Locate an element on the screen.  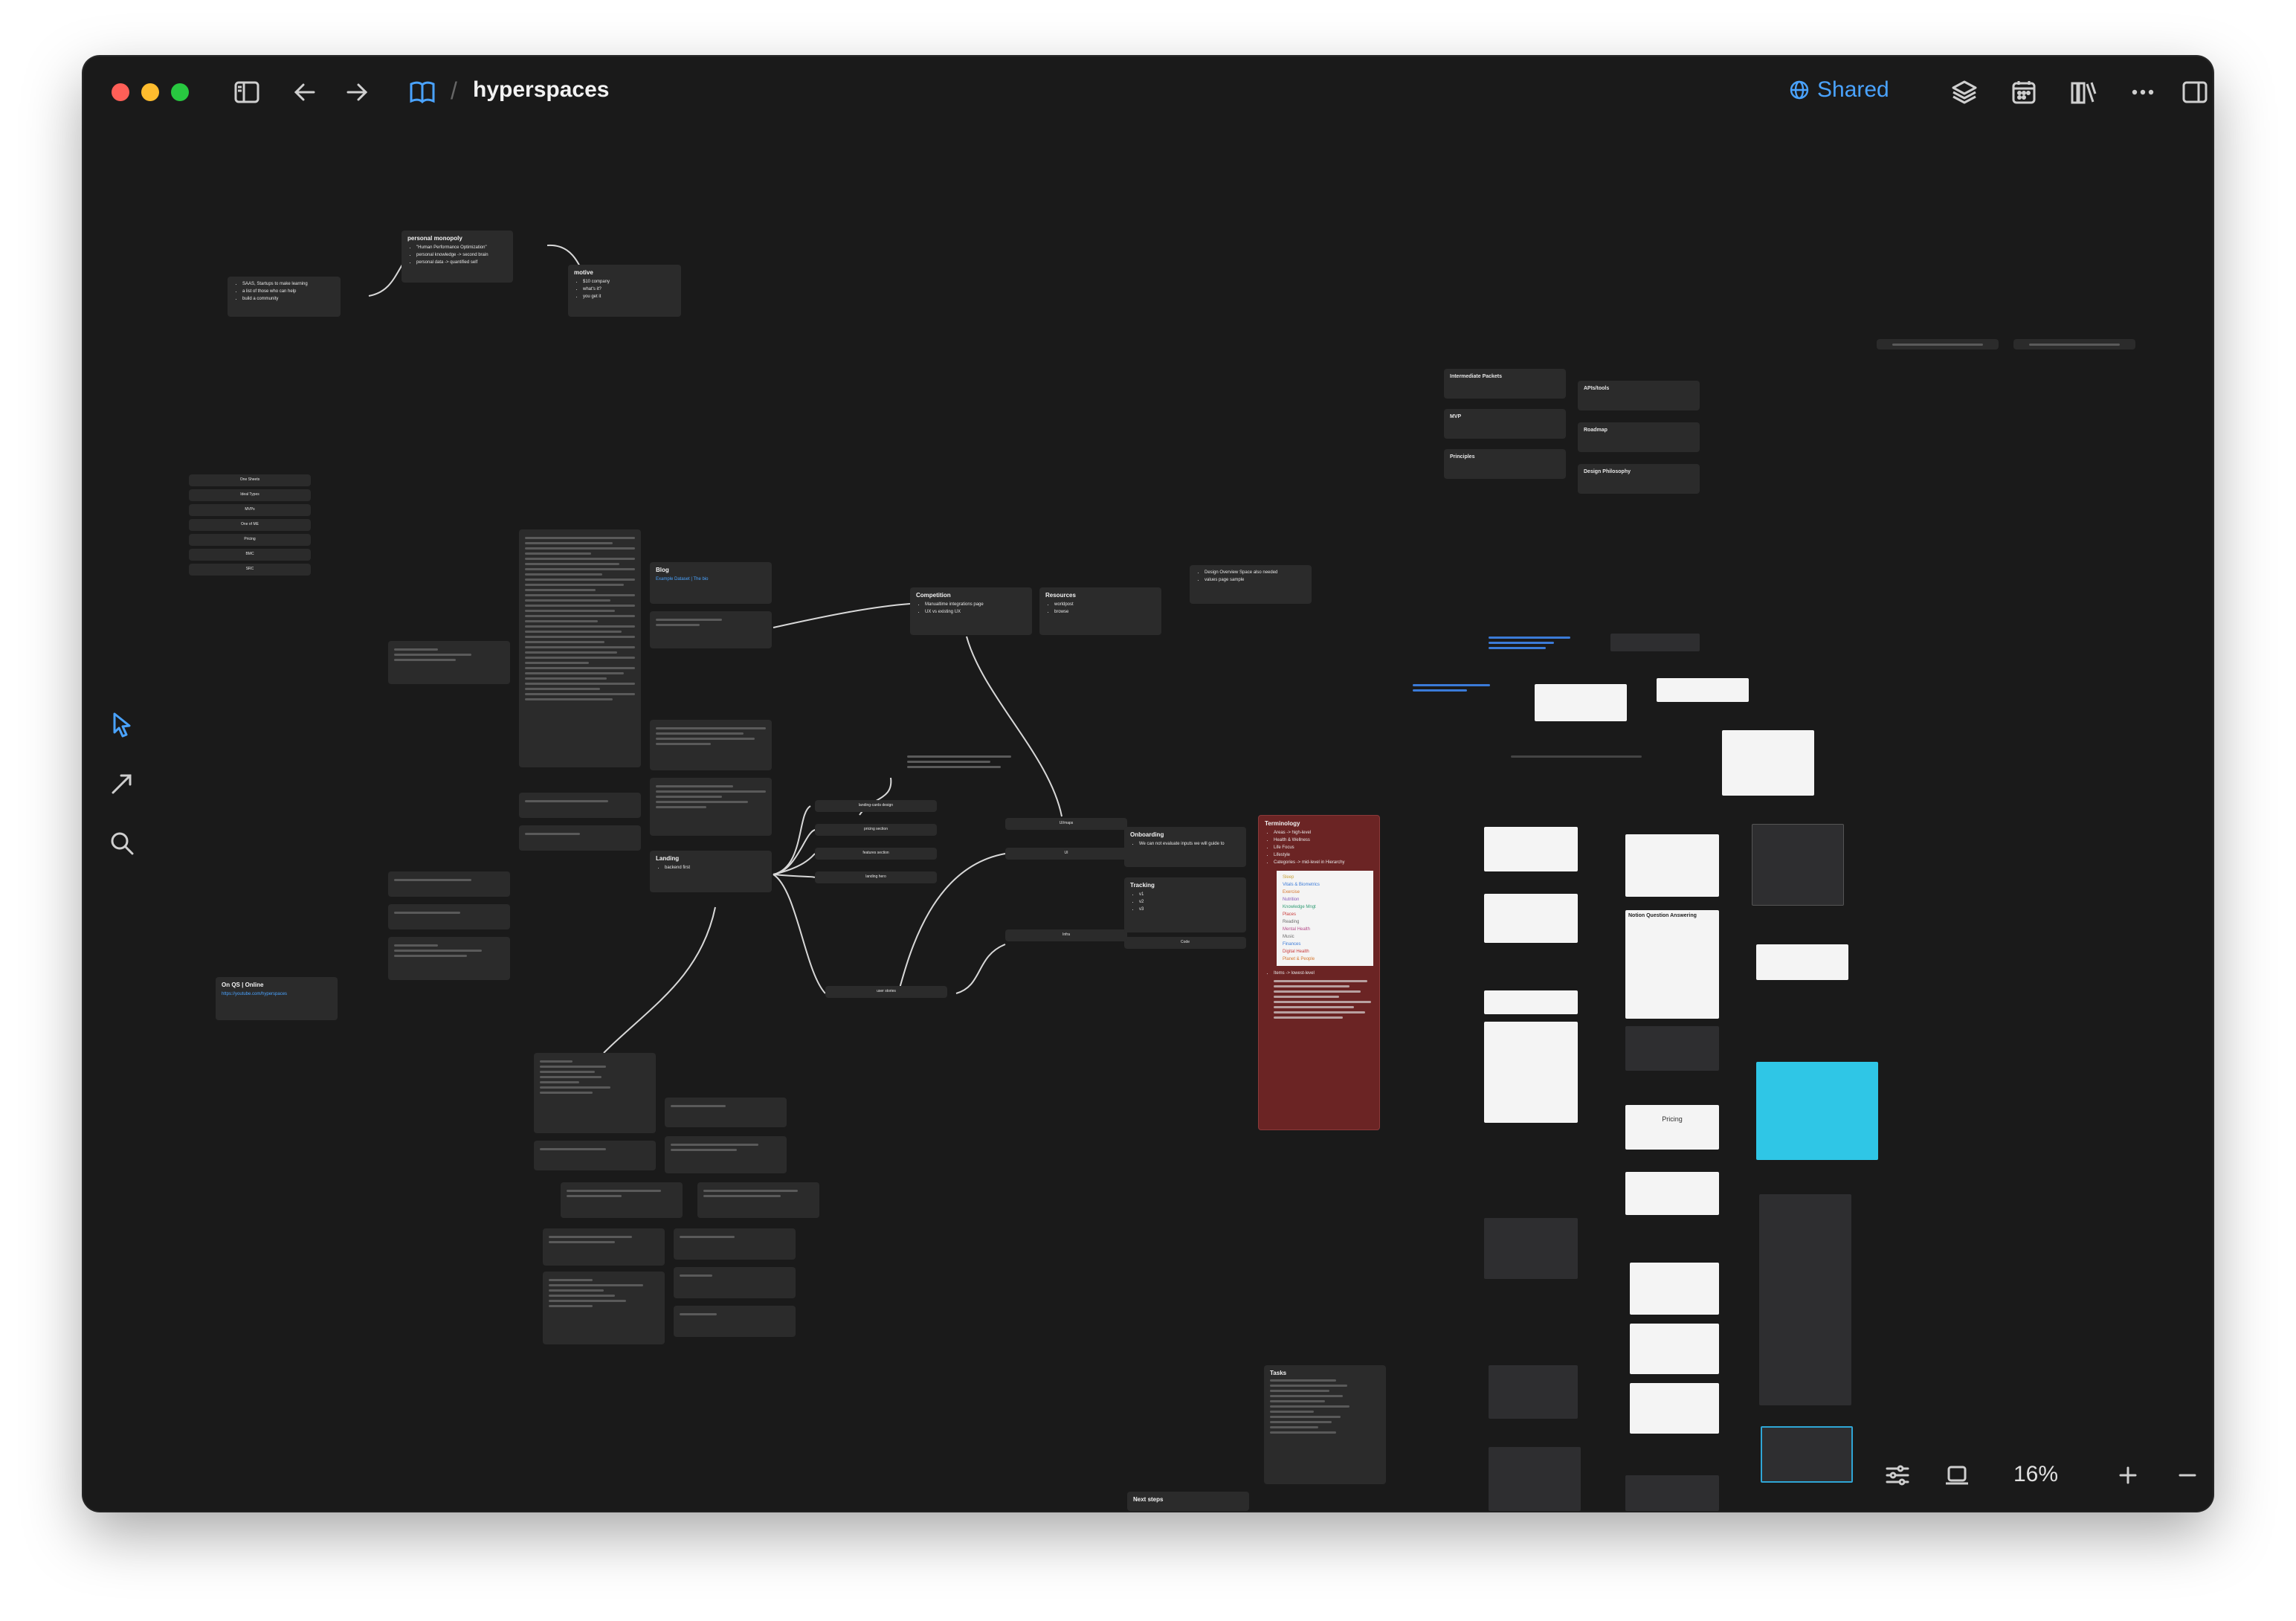
search-icon is located at coordinates (122, 843).